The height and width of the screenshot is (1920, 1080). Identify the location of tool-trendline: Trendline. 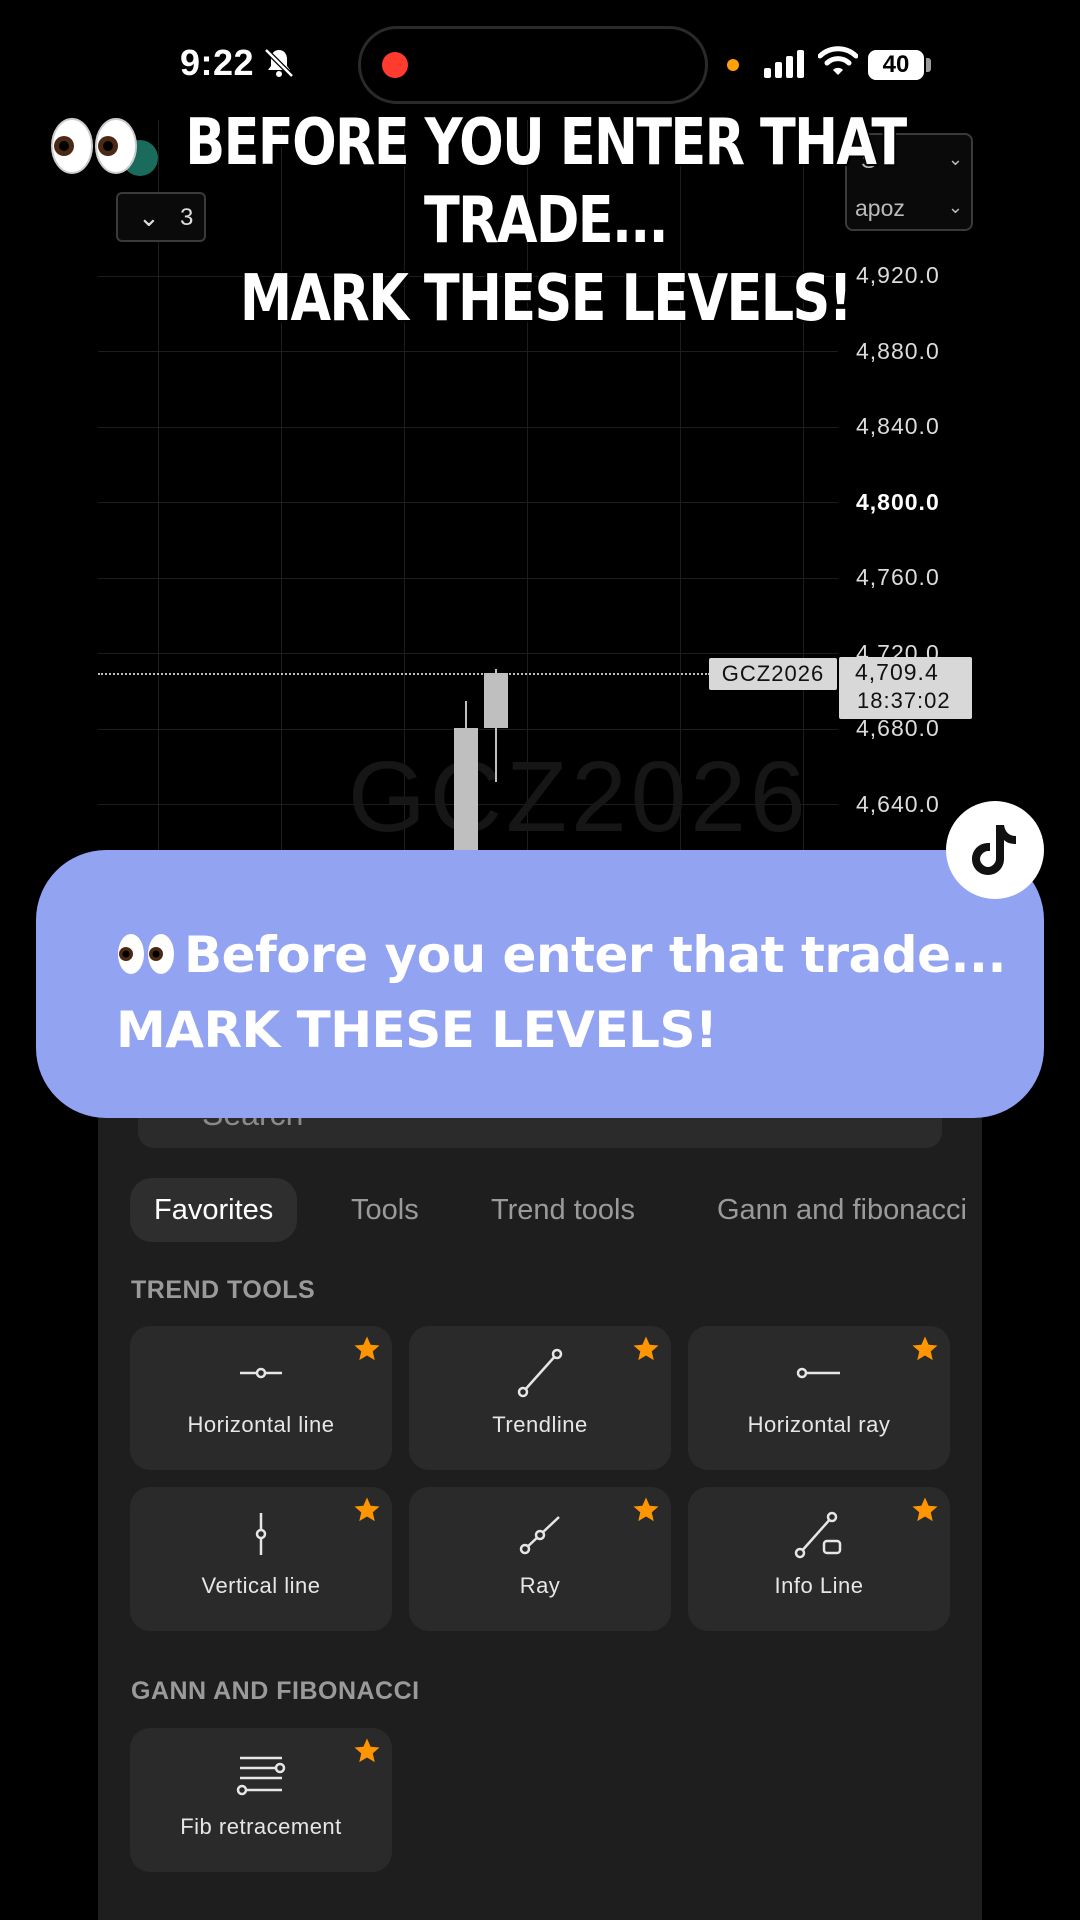
(540, 1398).